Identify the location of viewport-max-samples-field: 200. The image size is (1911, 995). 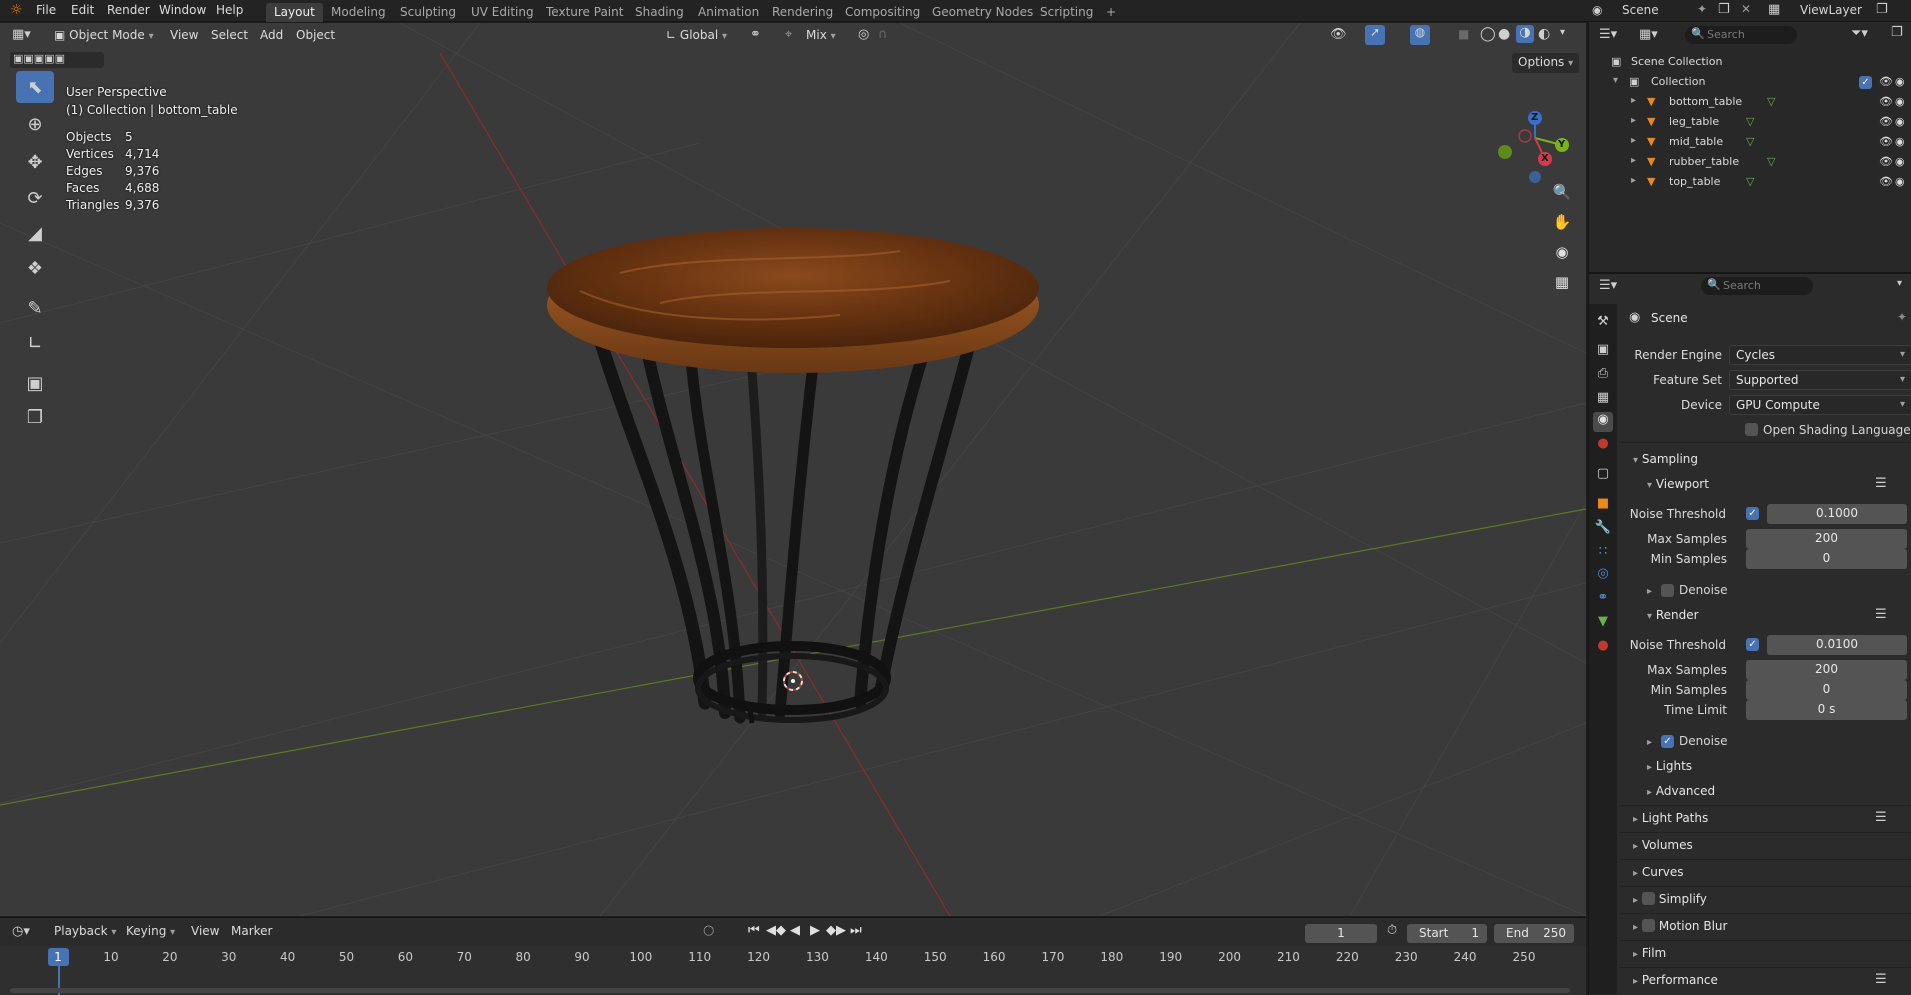
(1826, 539).